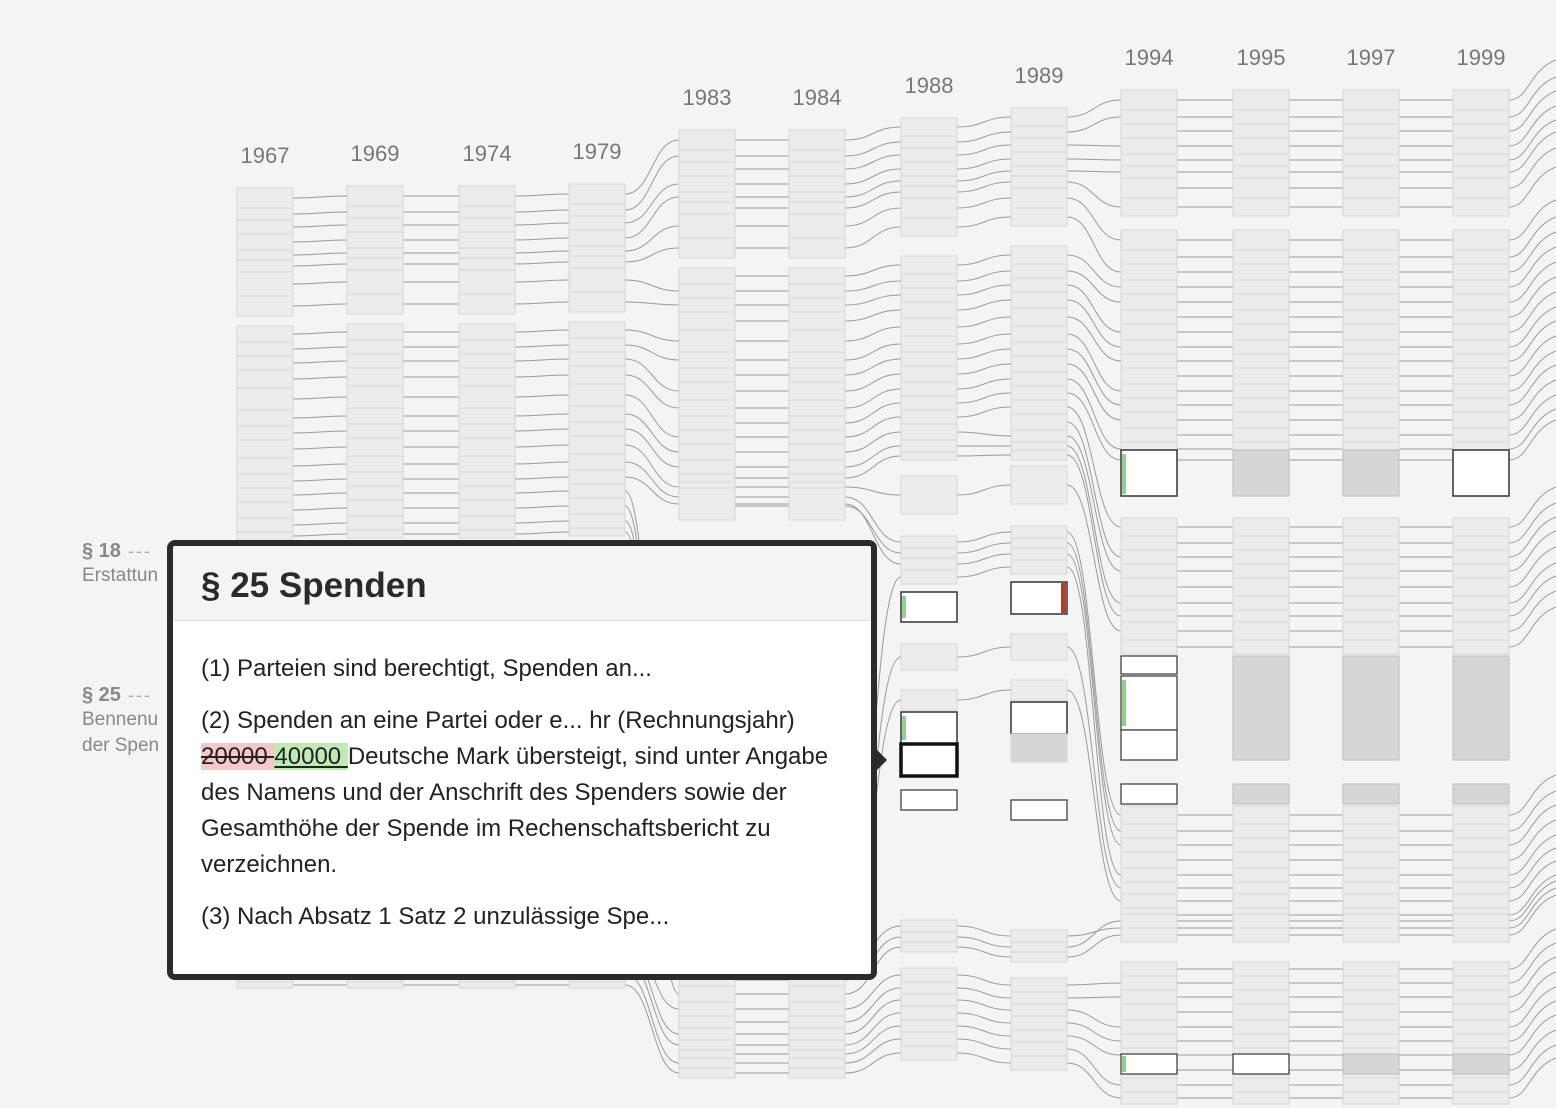 The height and width of the screenshot is (1108, 1556). What do you see at coordinates (817, 97) in the screenshot?
I see `year-label-1984: 1984` at bounding box center [817, 97].